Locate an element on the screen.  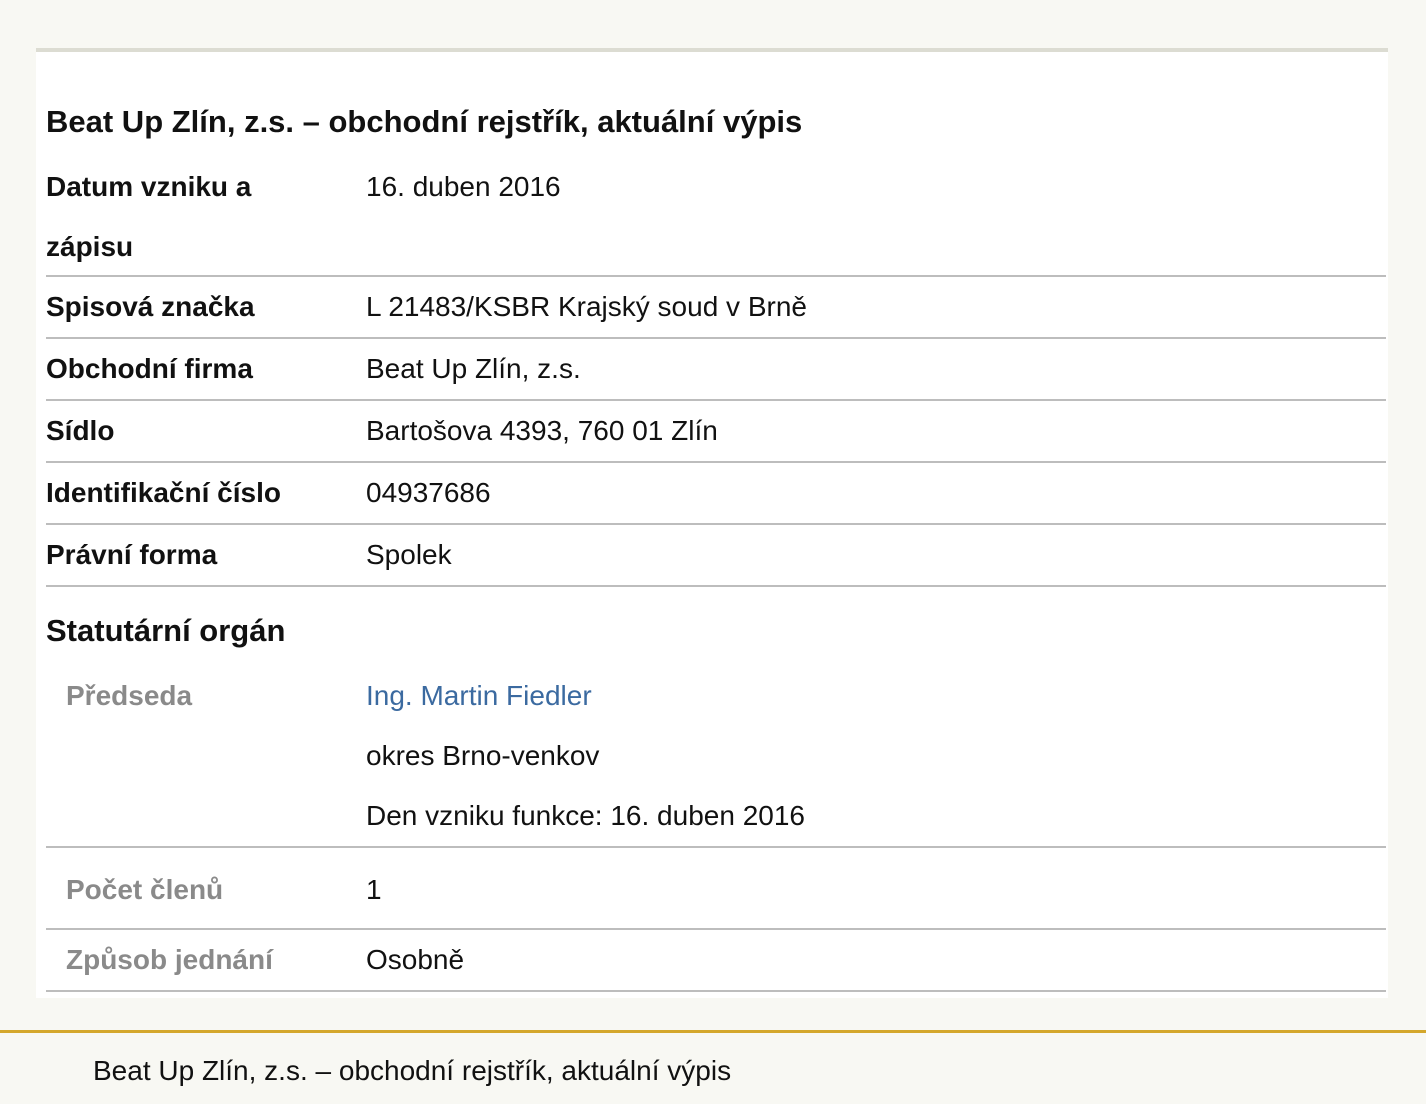
chairman-name-link: Ing. Martin Fiedler is located at coordinates (479, 696).